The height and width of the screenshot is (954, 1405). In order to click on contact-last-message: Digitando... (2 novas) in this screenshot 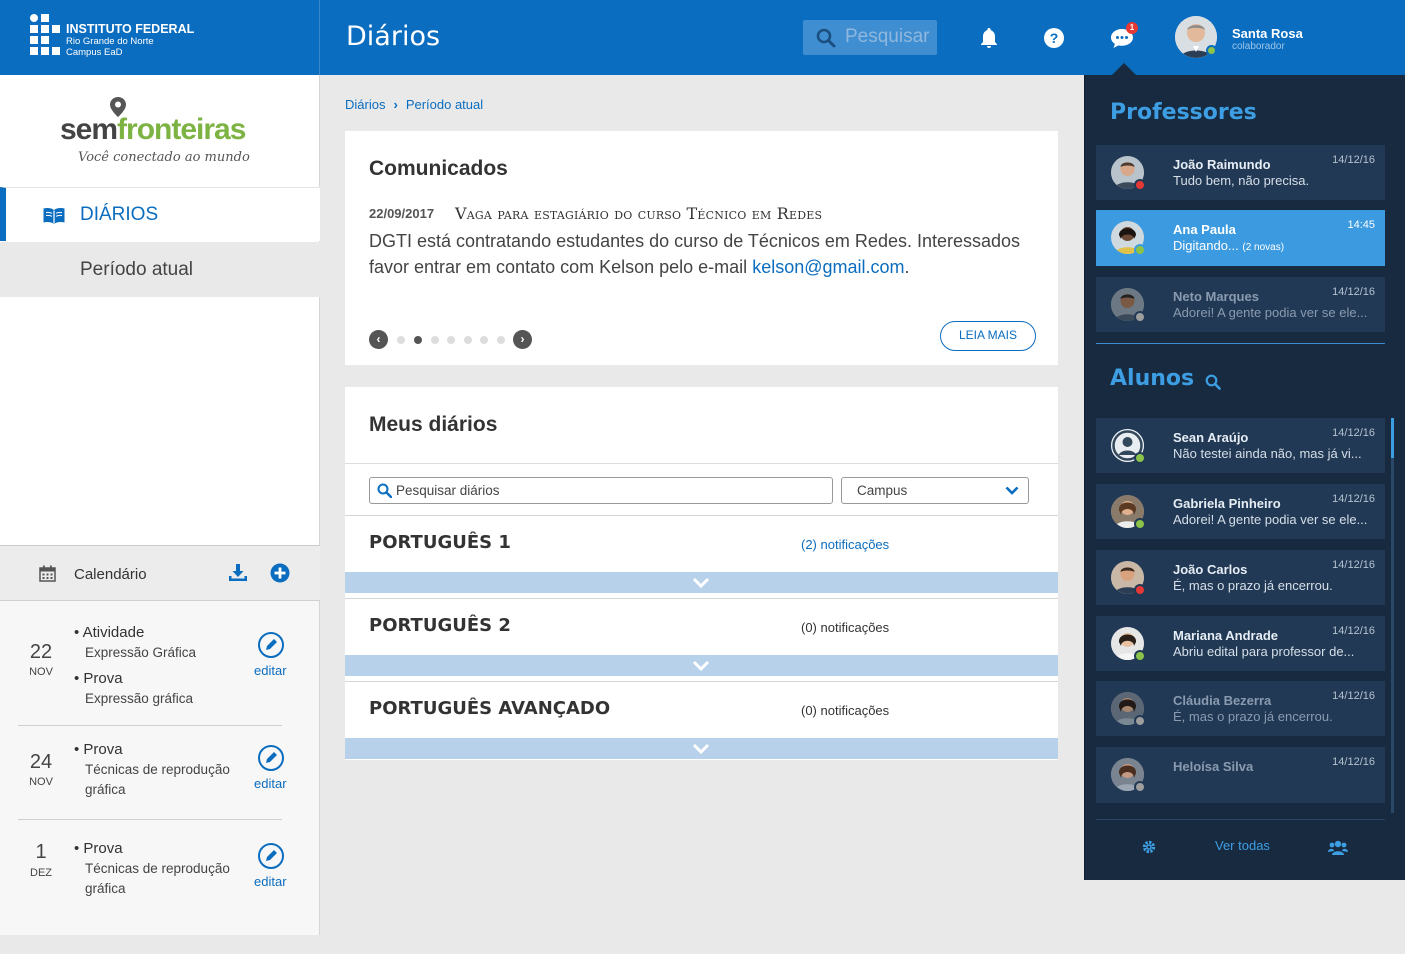, I will do `click(1273, 245)`.